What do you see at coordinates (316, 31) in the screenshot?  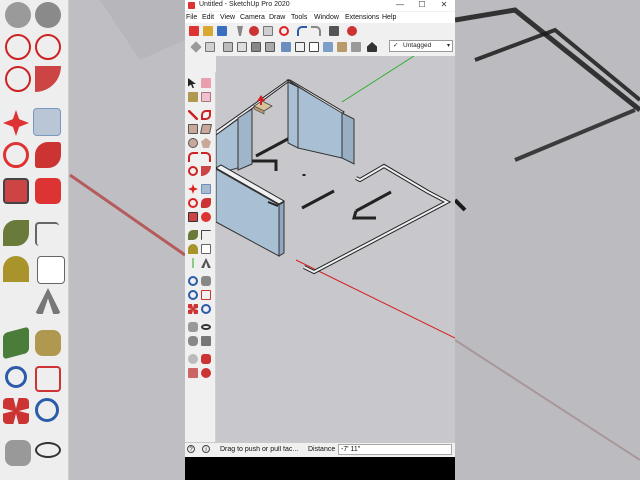 I see `redo-icon` at bounding box center [316, 31].